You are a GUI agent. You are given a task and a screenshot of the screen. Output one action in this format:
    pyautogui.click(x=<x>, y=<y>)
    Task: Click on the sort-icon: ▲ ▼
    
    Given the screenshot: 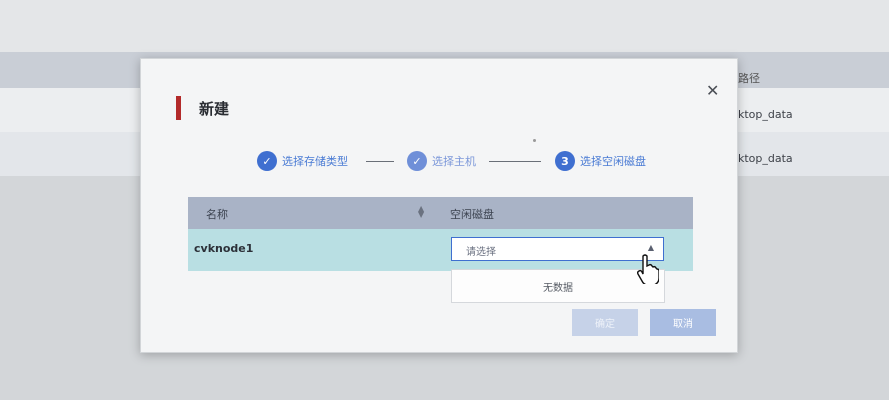 What is the action you would take?
    pyautogui.click(x=421, y=212)
    